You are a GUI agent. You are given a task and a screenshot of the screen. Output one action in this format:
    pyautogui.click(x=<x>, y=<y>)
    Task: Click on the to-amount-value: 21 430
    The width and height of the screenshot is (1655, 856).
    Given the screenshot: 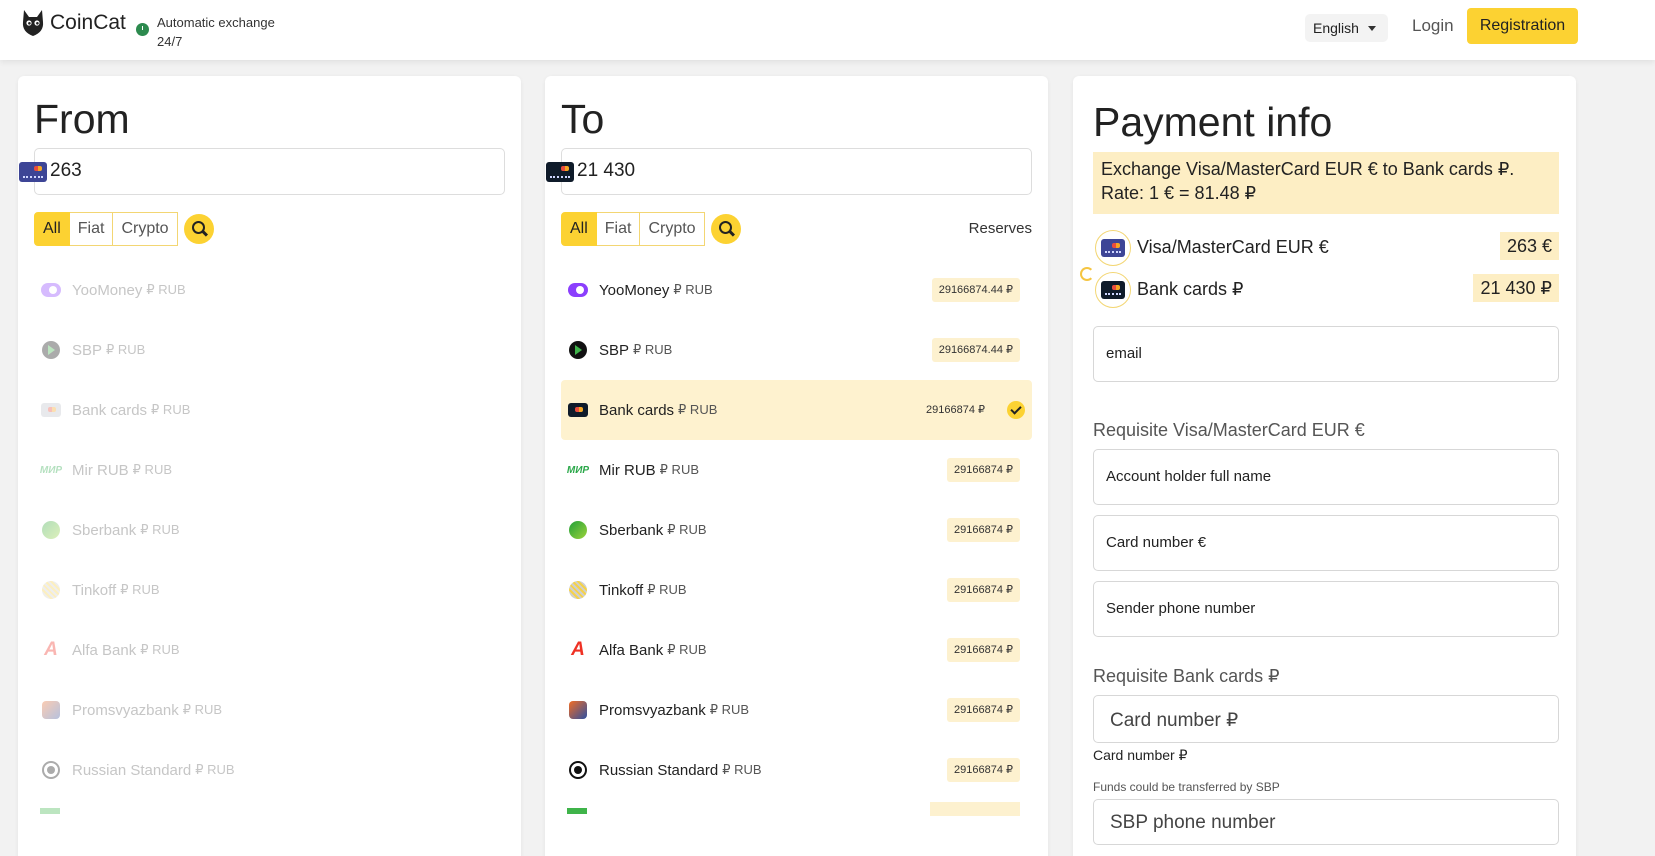 What is the action you would take?
    pyautogui.click(x=606, y=170)
    